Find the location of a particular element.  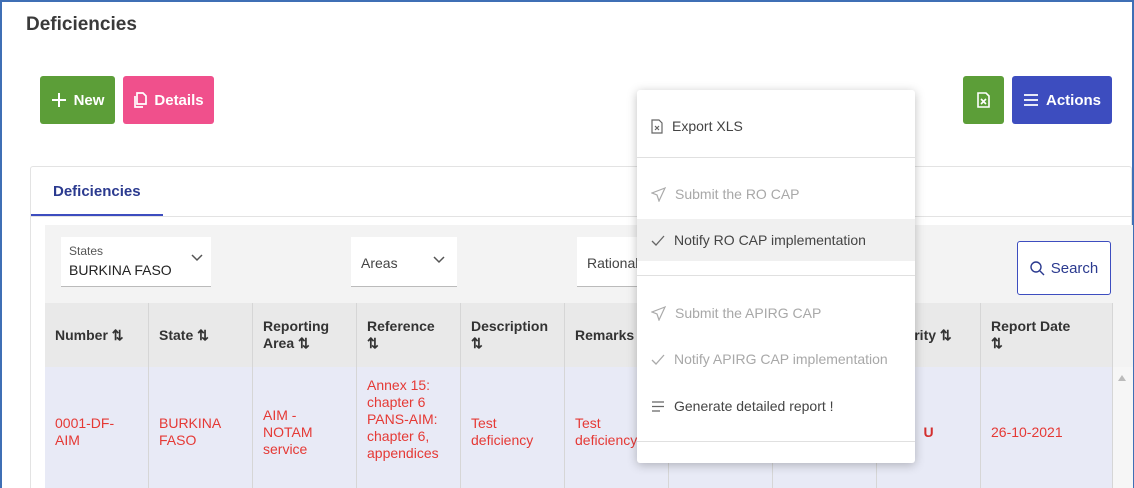

new-button: New is located at coordinates (77, 100).